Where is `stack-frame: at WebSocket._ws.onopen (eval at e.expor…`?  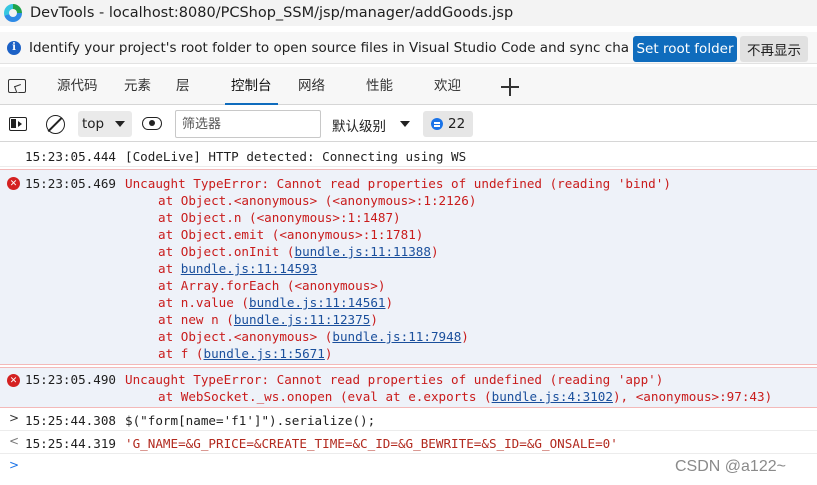
stack-frame: at WebSocket._ws.onopen (eval at e.expor… is located at coordinates (465, 396).